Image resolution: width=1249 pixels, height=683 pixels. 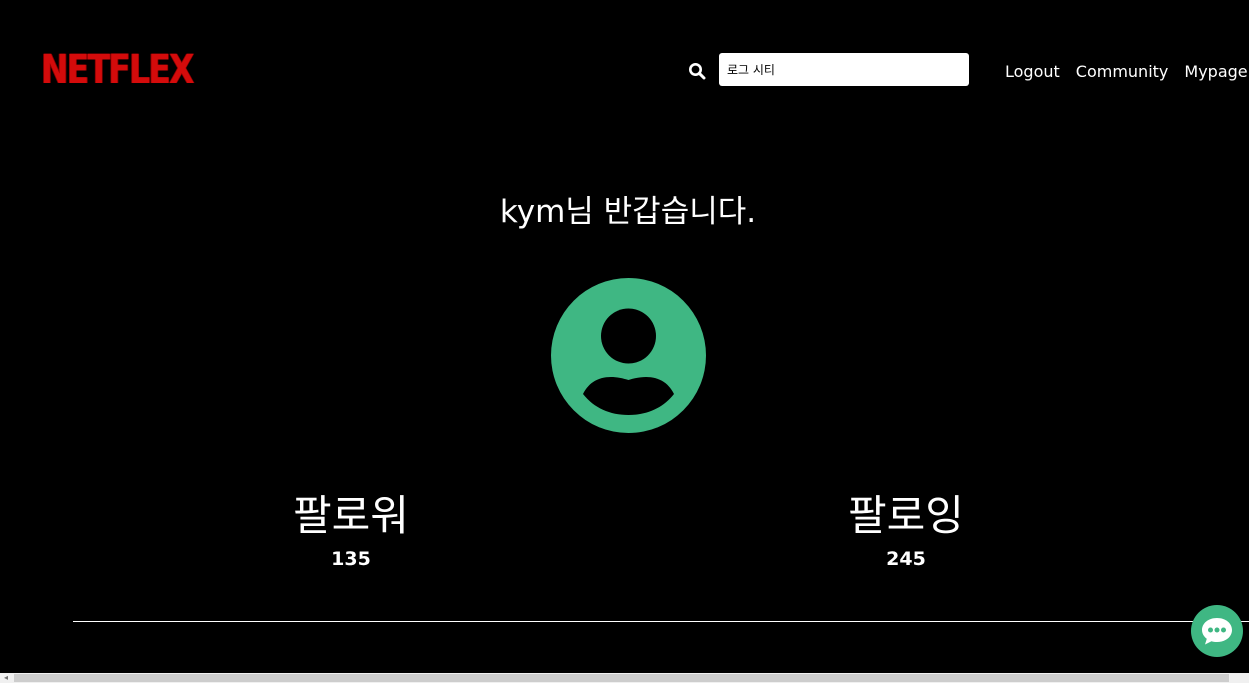 I want to click on followers-count: 135, so click(x=351, y=559).